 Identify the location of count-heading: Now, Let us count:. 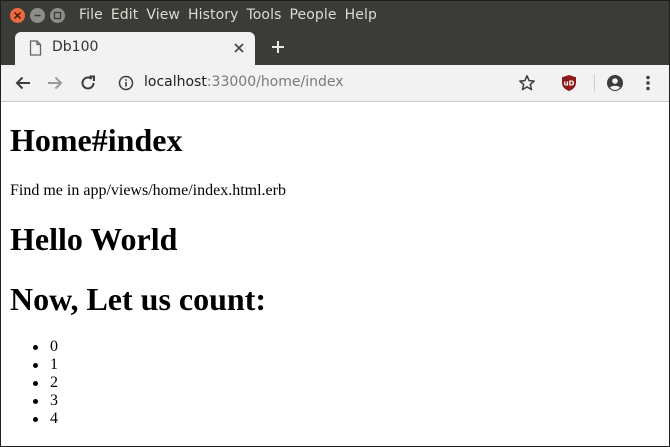
(138, 299).